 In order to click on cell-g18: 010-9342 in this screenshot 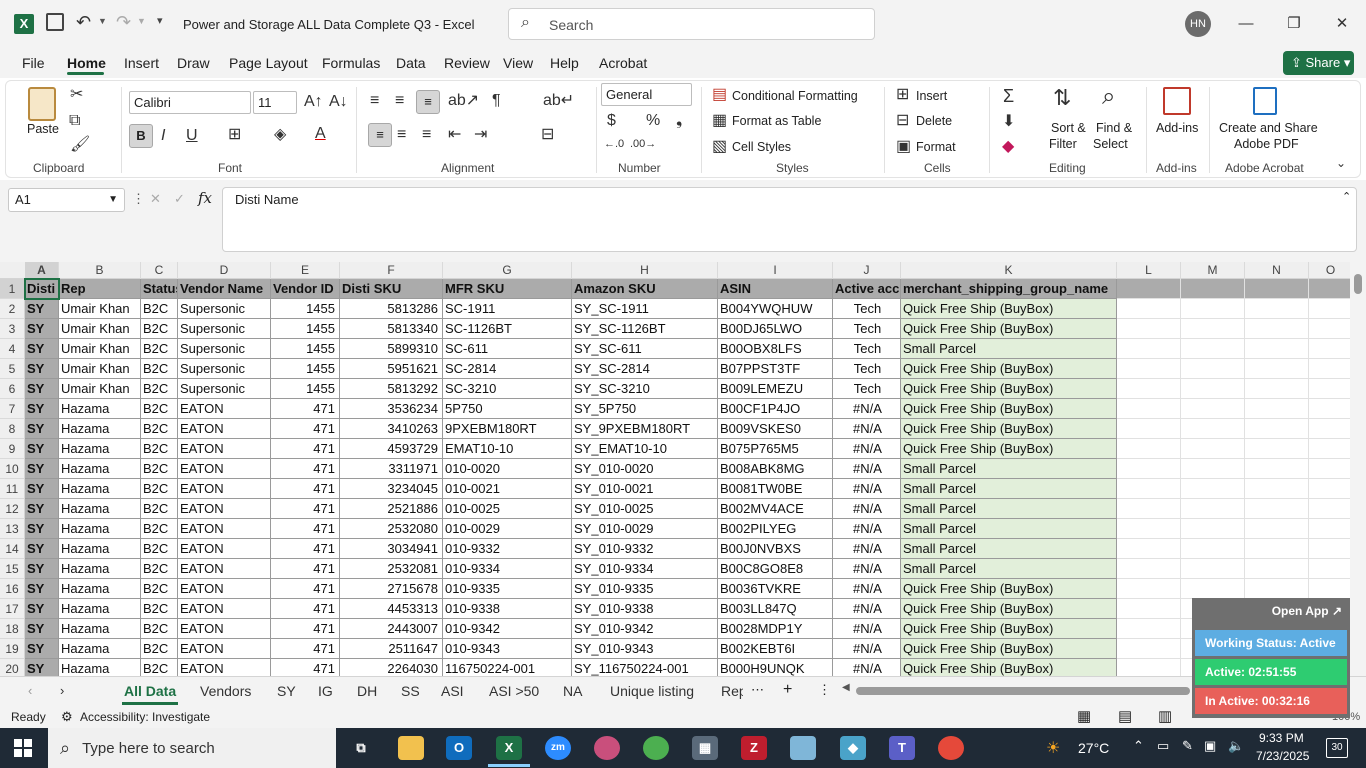, I will do `click(507, 629)`.